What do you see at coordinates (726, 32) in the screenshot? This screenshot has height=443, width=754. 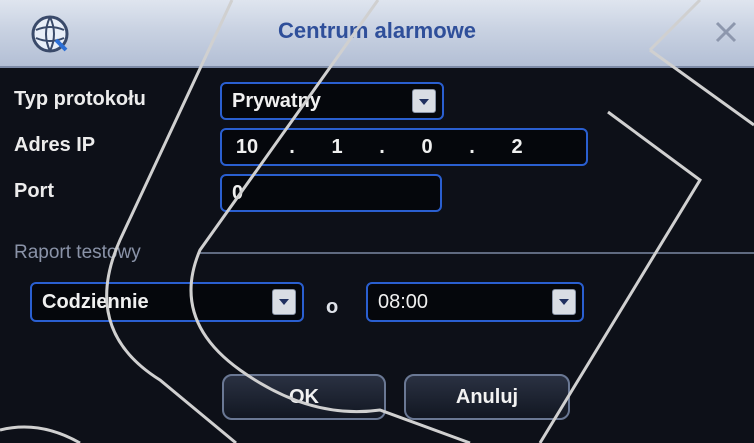 I see `close-icon` at bounding box center [726, 32].